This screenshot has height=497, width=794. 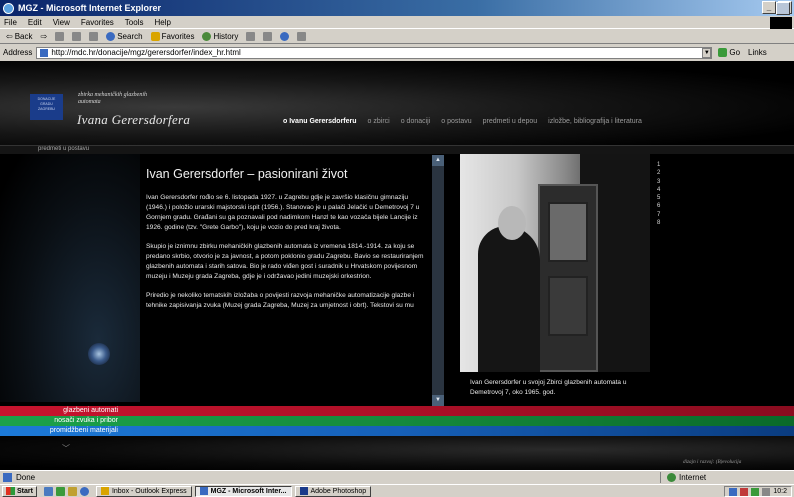 What do you see at coordinates (86, 420) in the screenshot?
I see `category-label: nosači zvuka i pribor` at bounding box center [86, 420].